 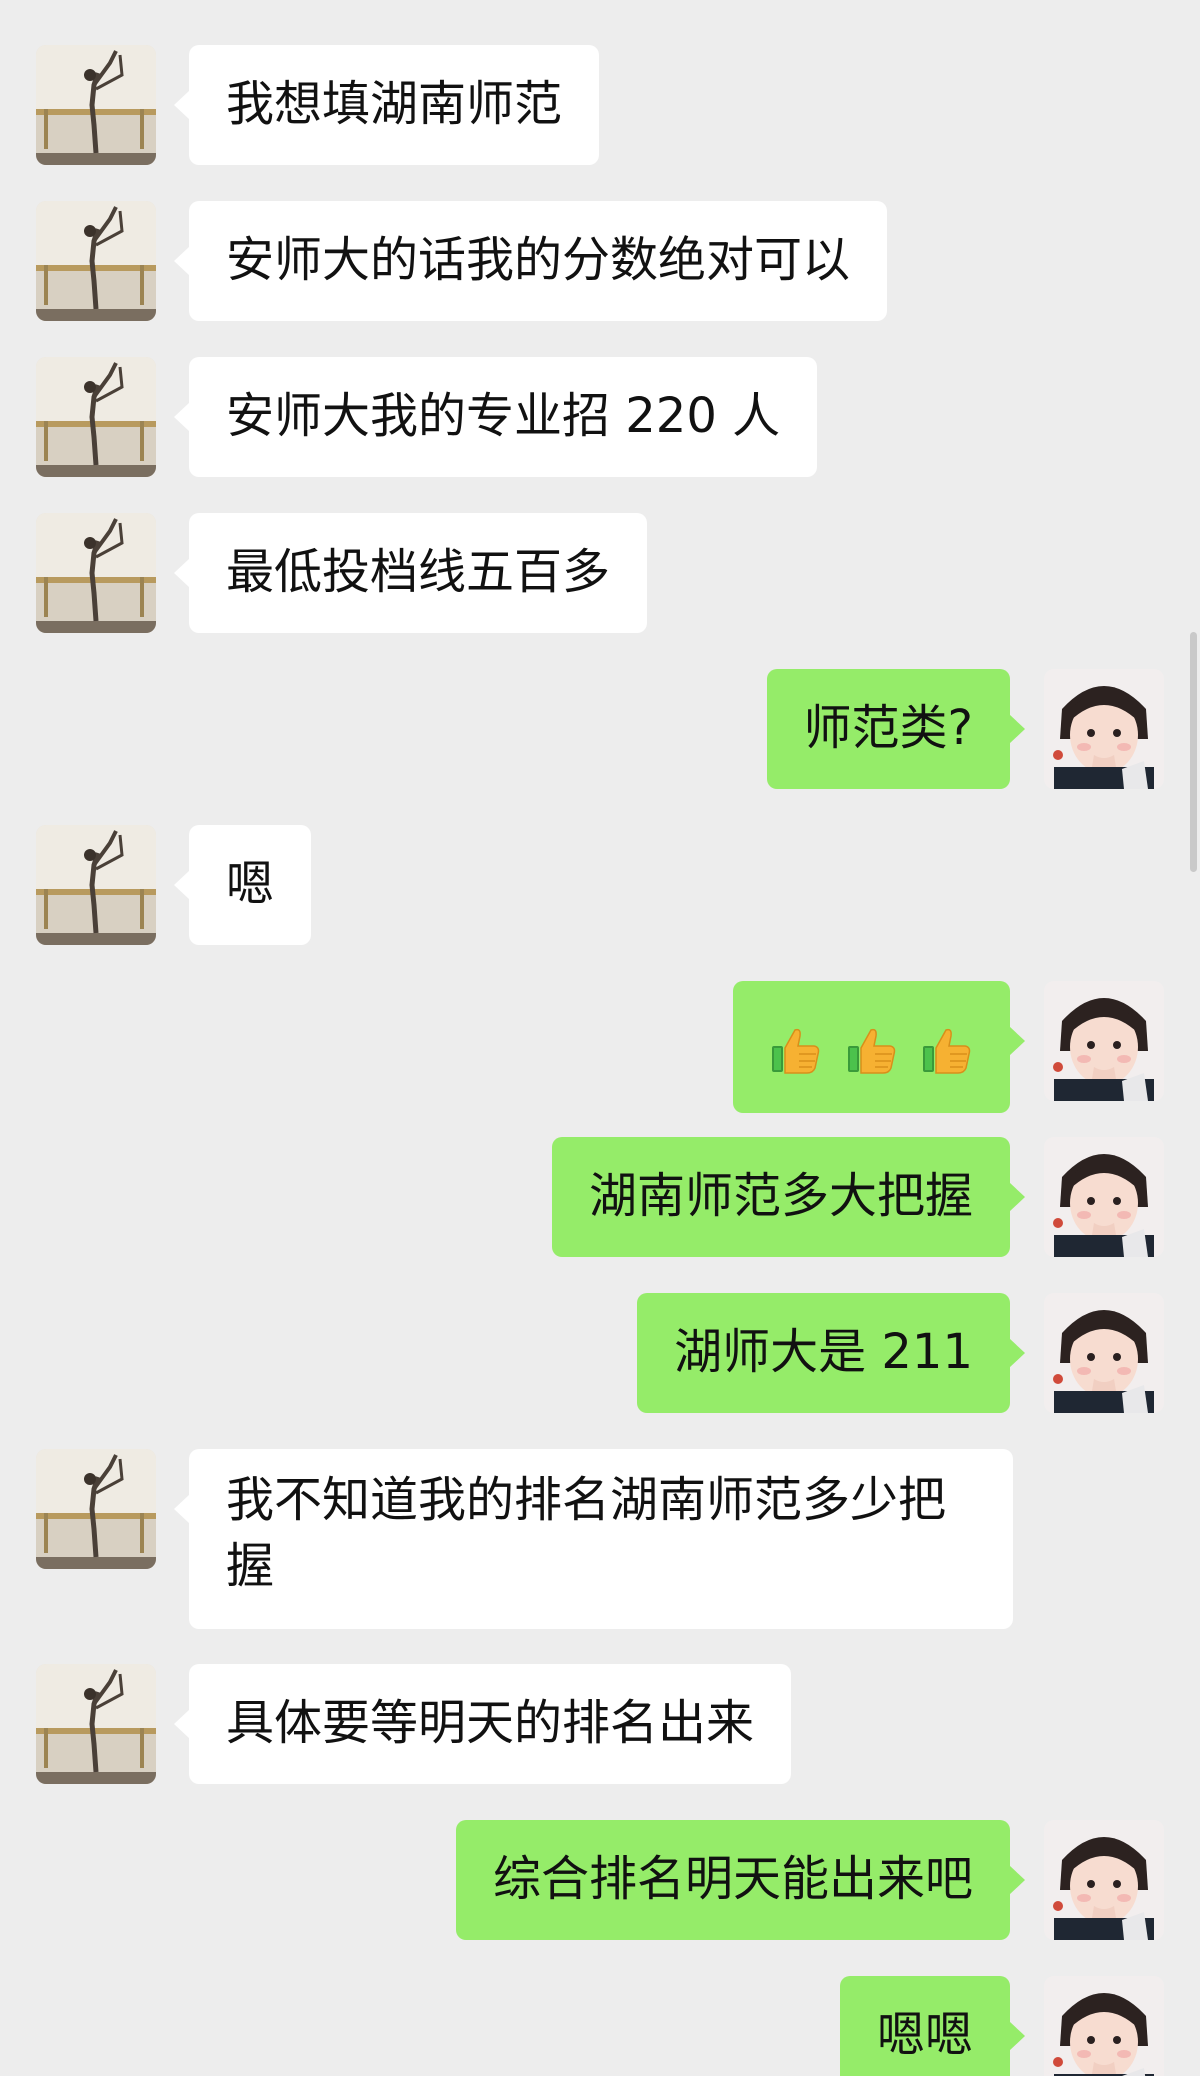 I want to click on message-bubble: 我想填湖南师范, so click(x=386, y=105).